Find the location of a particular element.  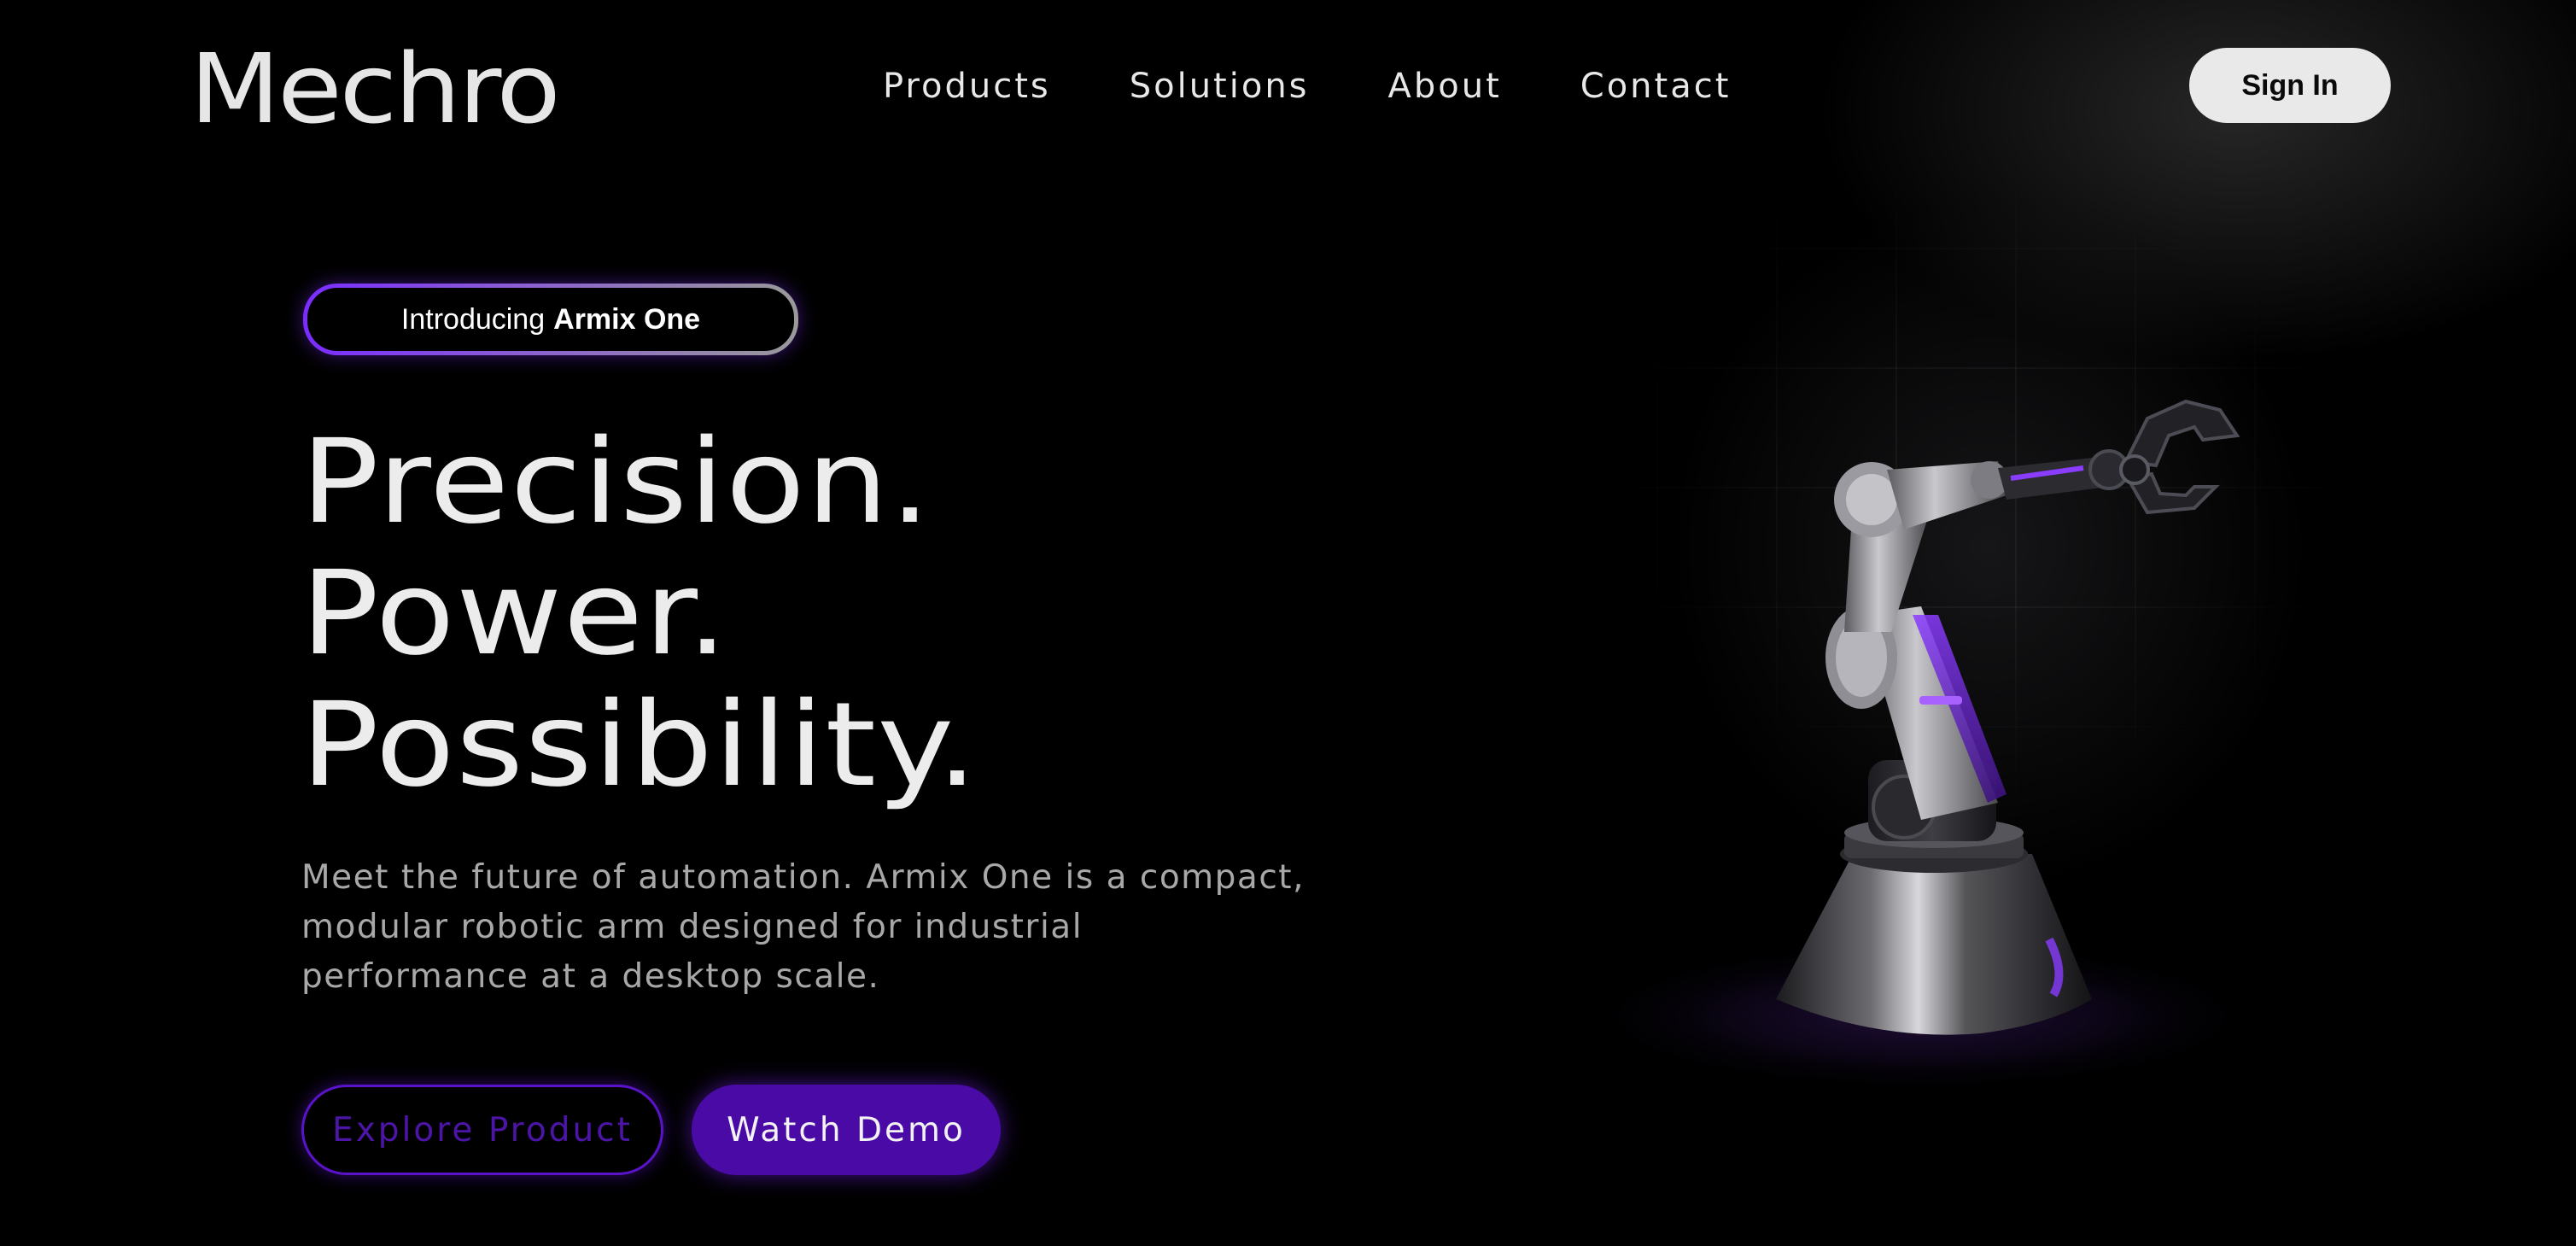

badge-product-name: Armix One is located at coordinates (627, 319).